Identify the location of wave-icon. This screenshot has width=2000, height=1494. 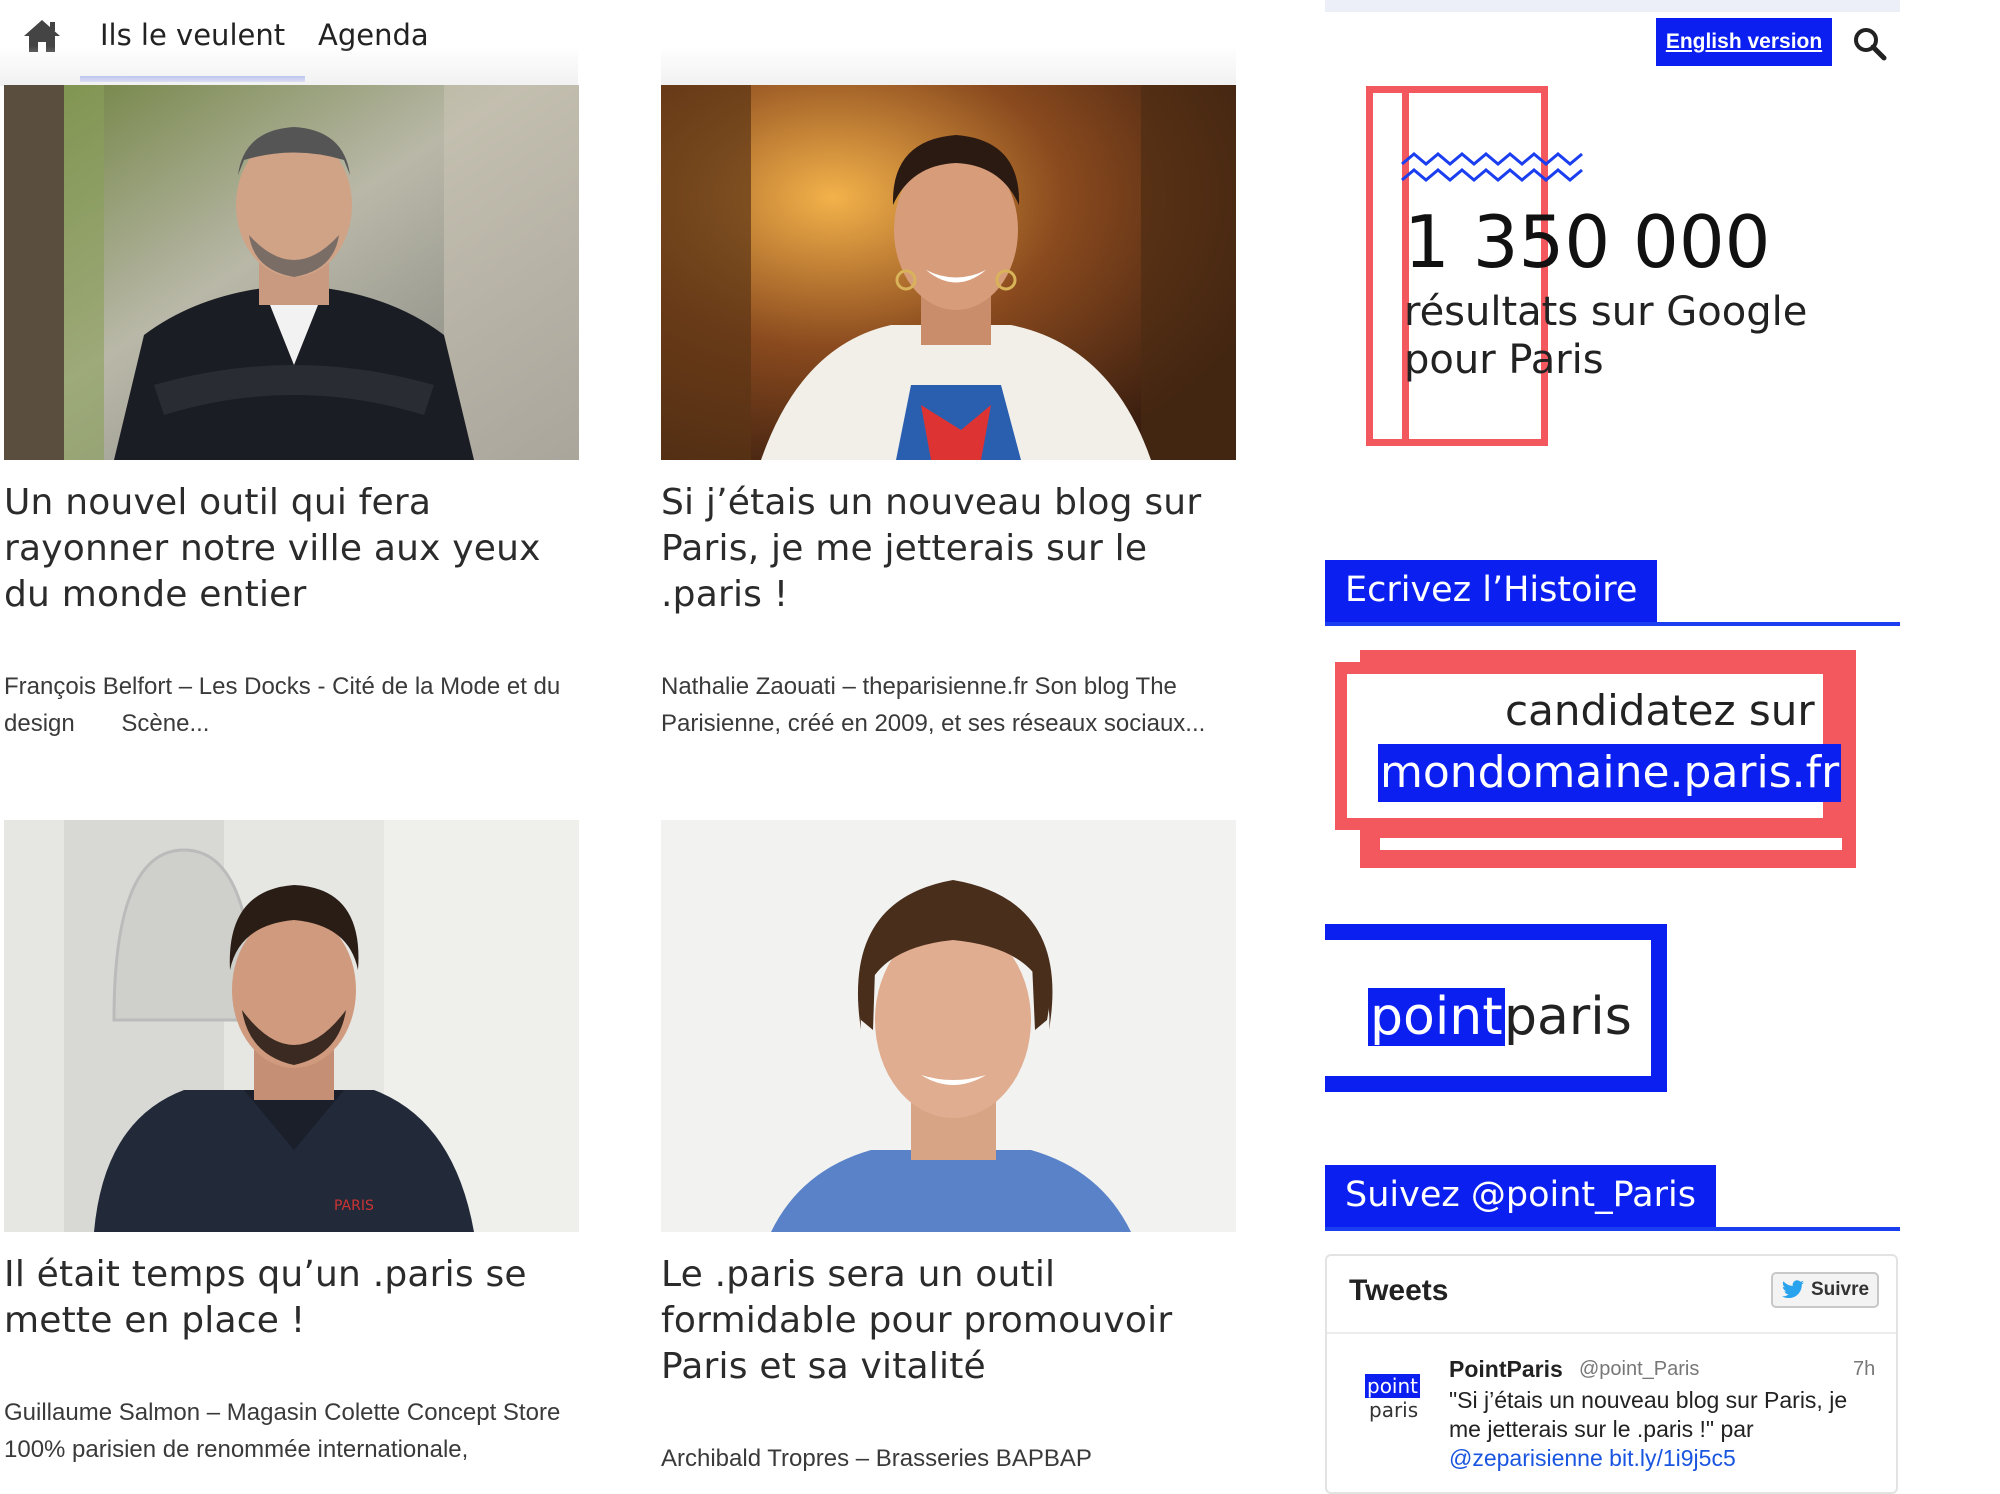
(1492, 167).